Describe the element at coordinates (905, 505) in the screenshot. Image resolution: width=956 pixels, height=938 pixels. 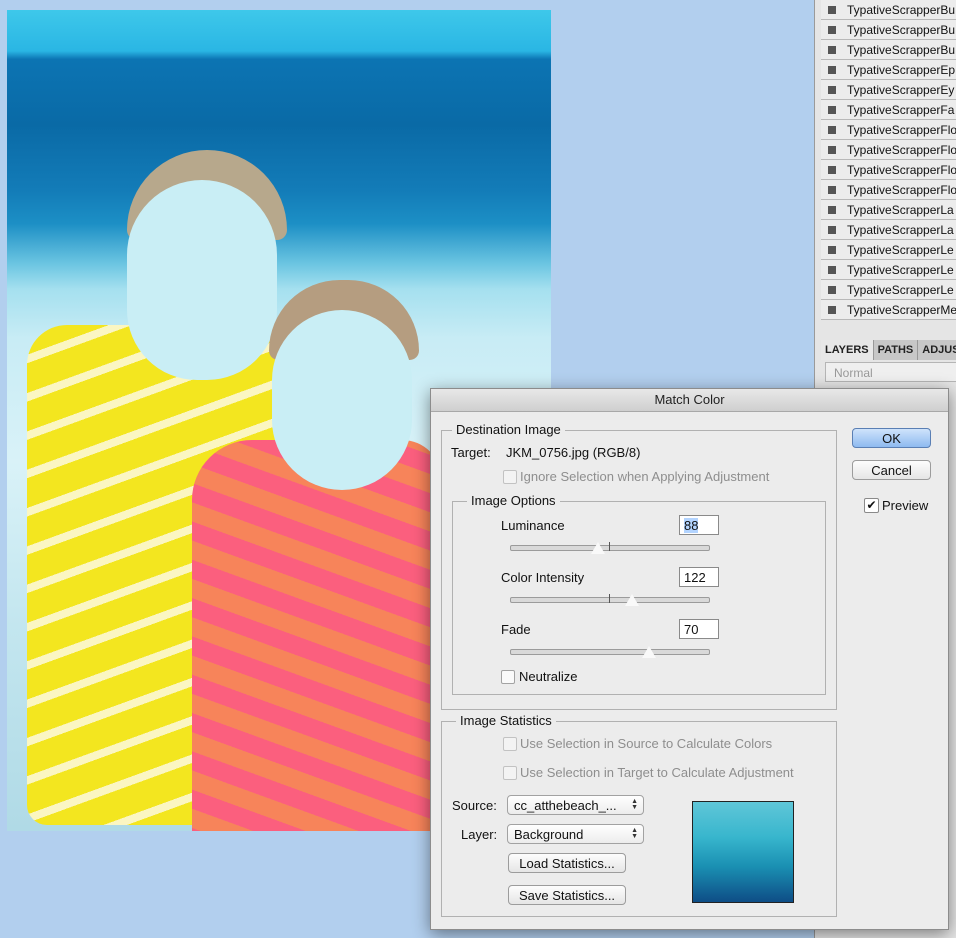
I see `preview-label: Preview` at that location.